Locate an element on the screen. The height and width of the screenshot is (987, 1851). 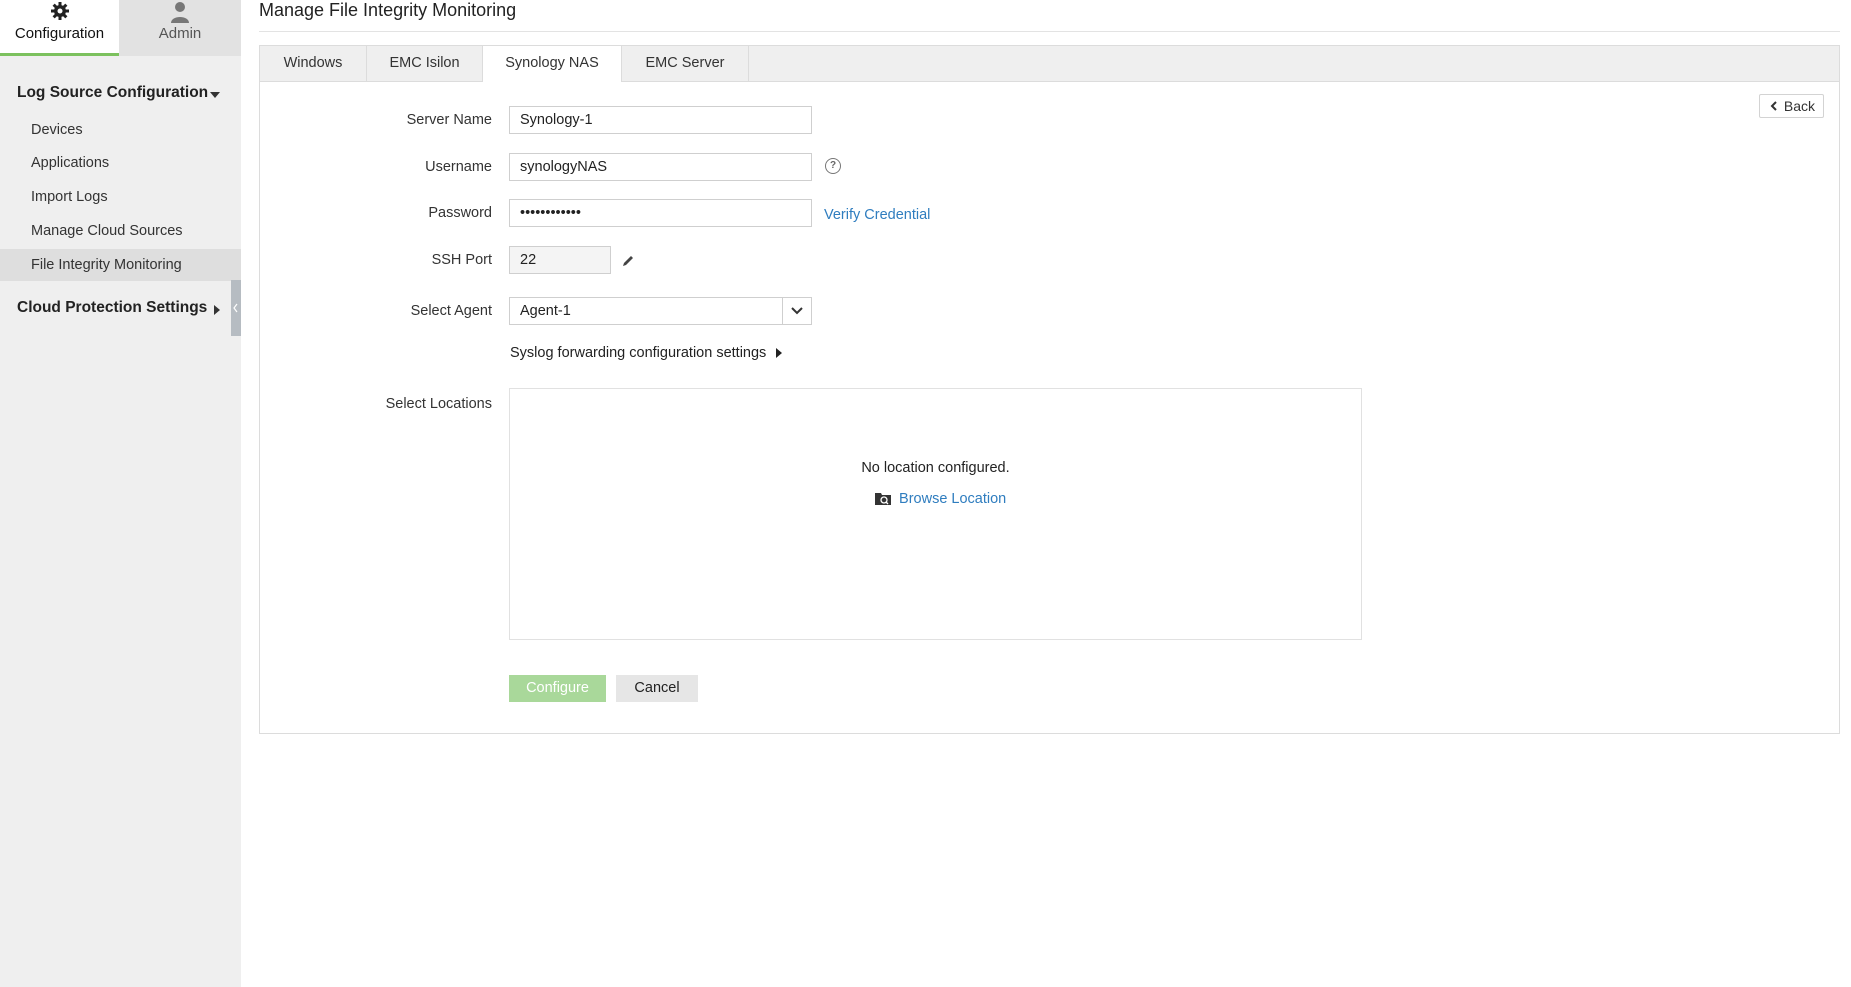
username-input is located at coordinates (660, 167).